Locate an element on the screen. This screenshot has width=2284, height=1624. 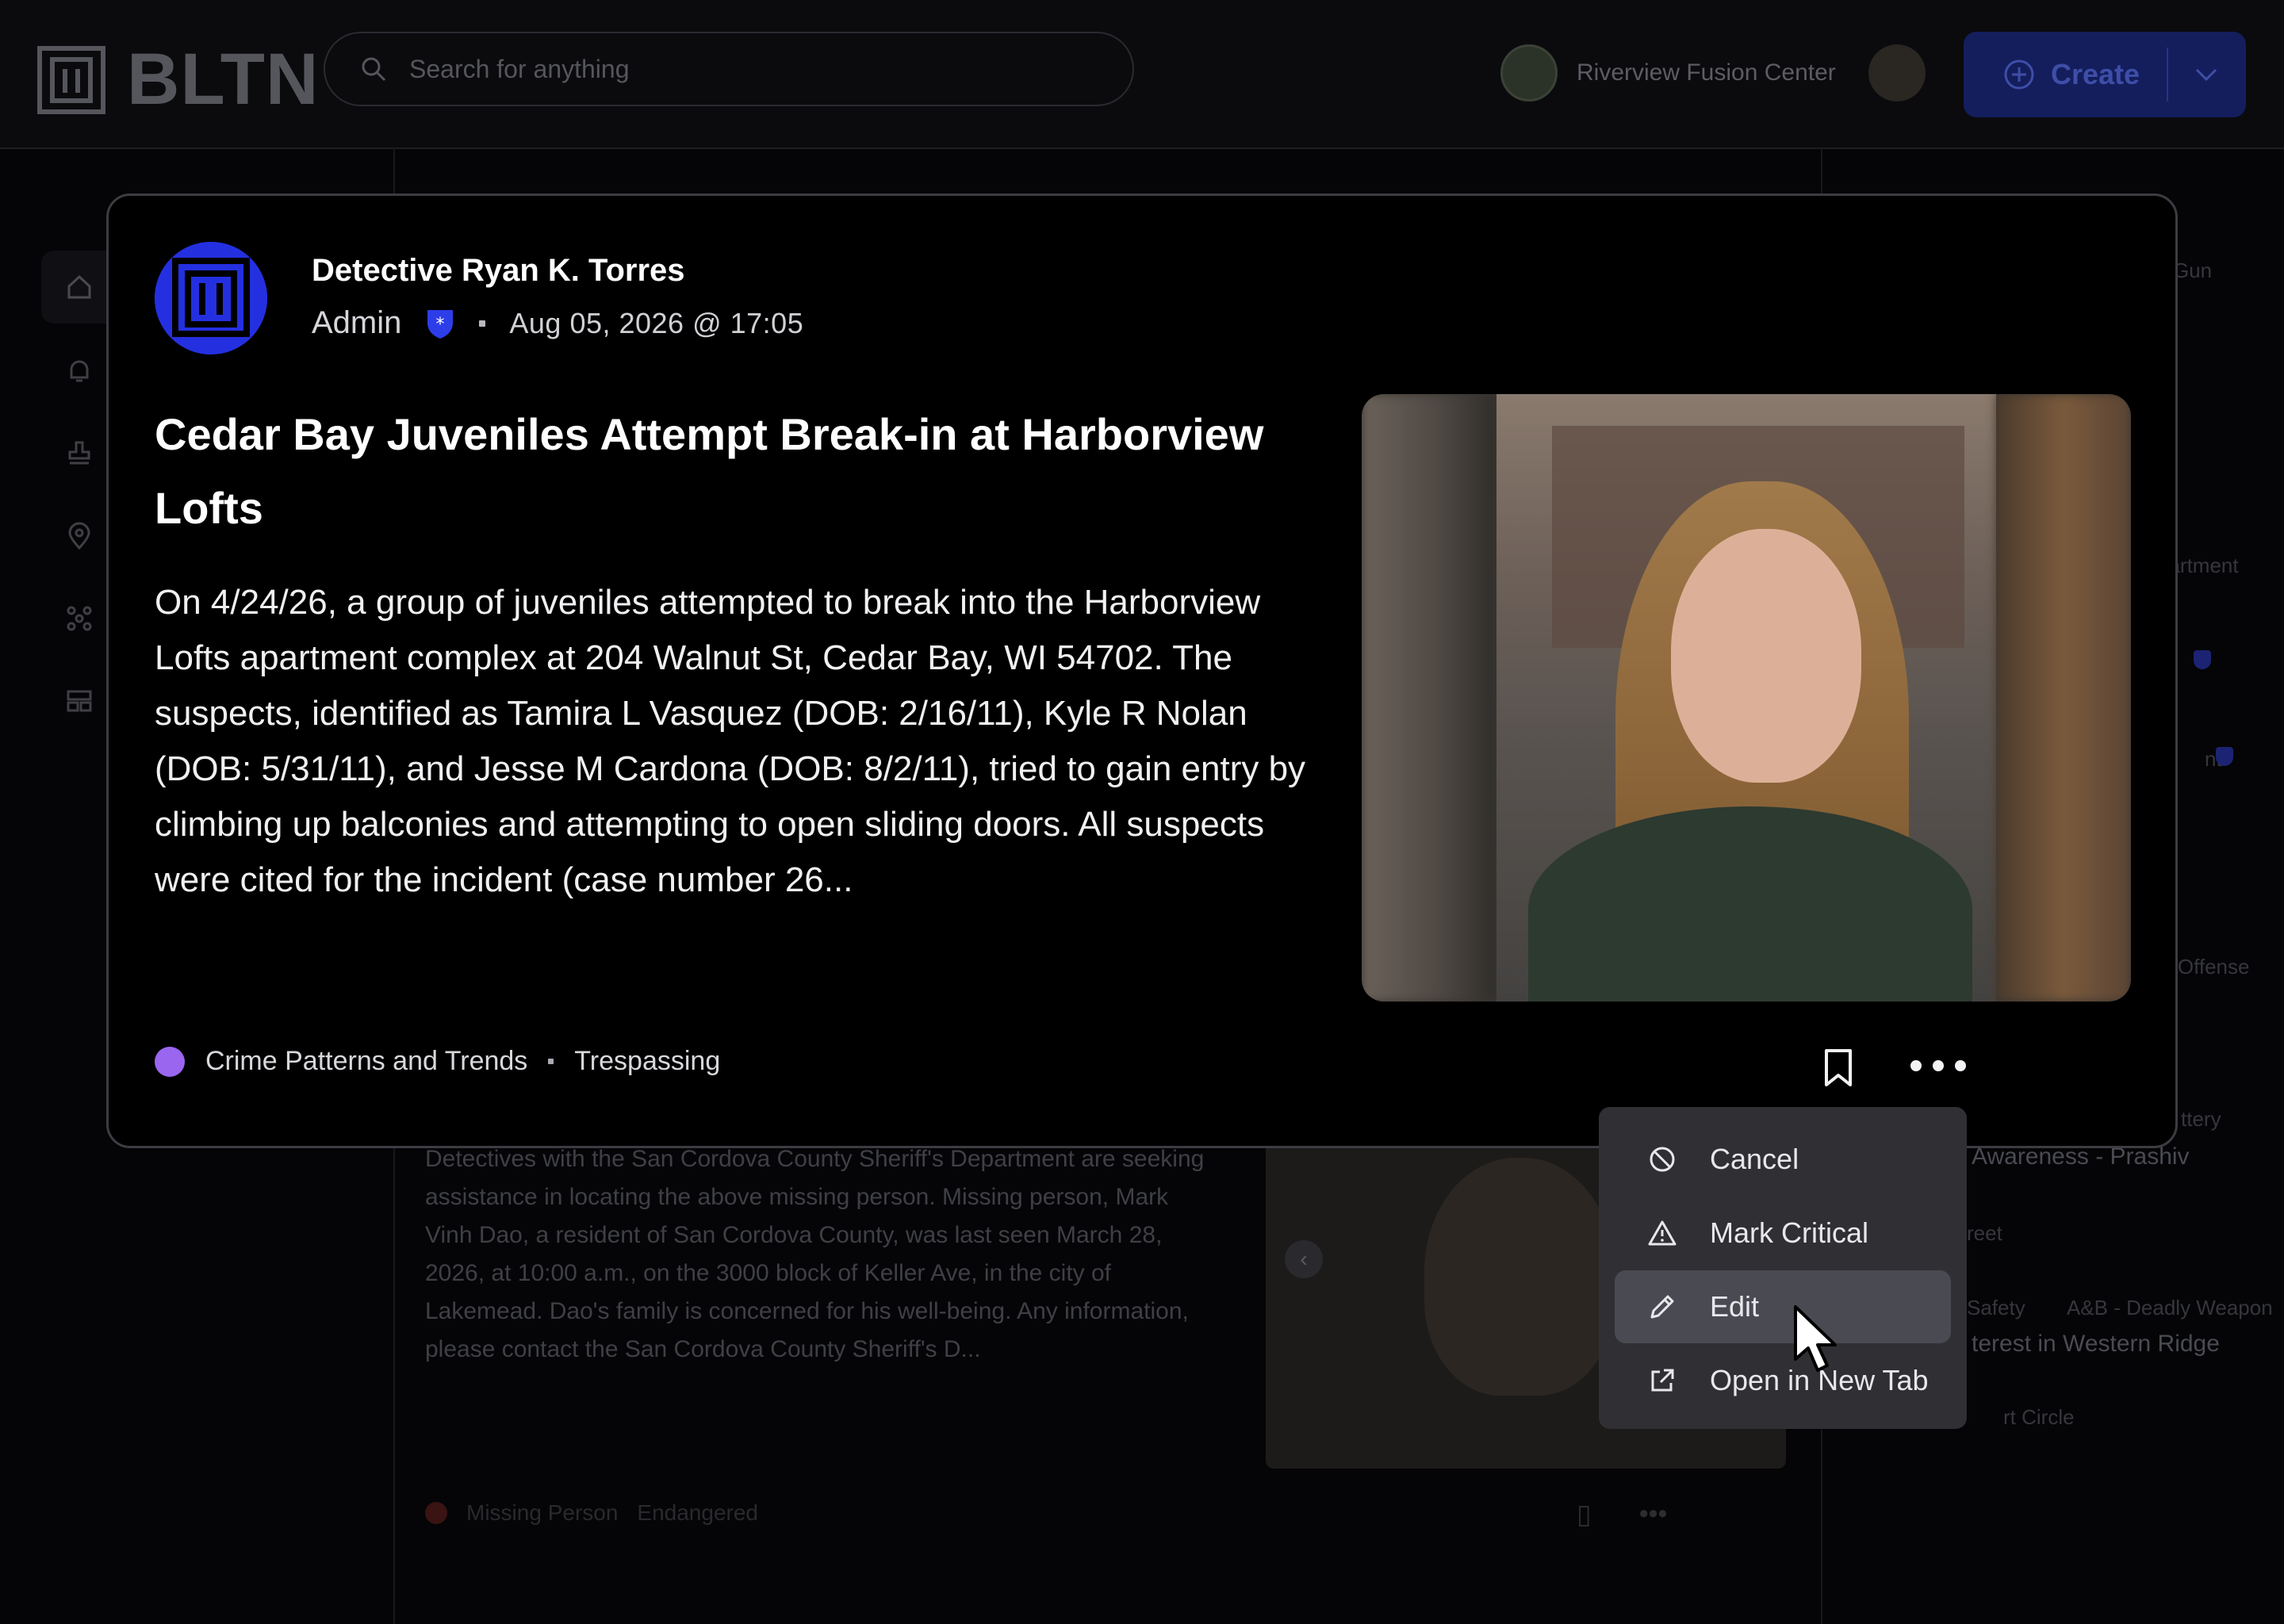
agency-logo-icon is located at coordinates (211, 298).